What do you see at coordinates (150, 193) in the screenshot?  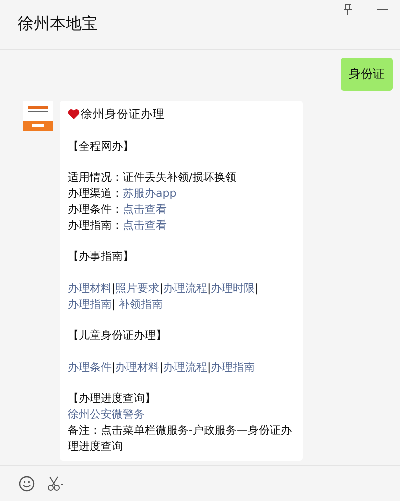 I see `link: 苏服办app` at bounding box center [150, 193].